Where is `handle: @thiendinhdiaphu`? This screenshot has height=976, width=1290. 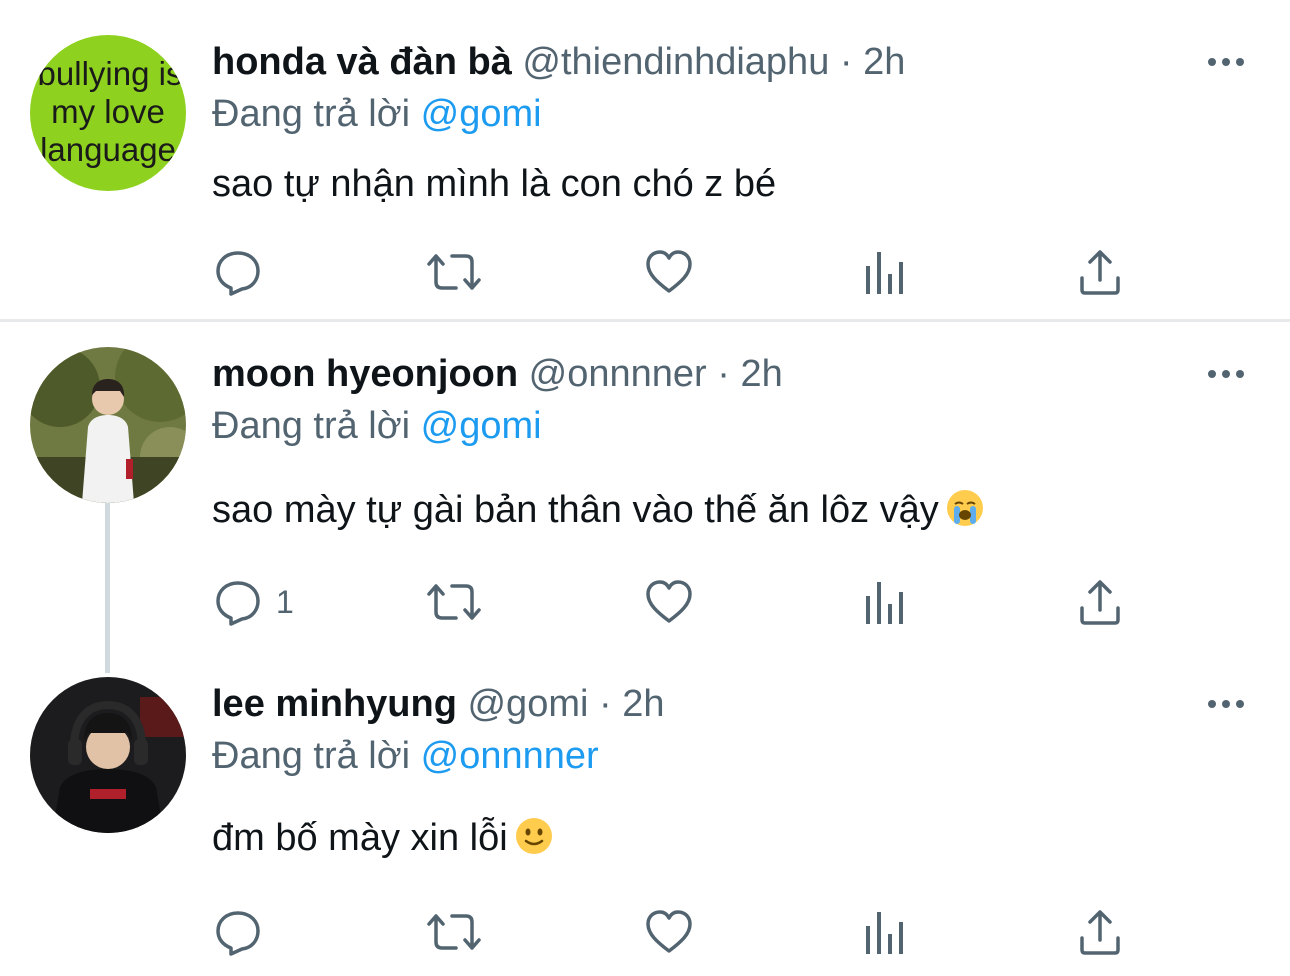
handle: @thiendinhdiaphu is located at coordinates (675, 62).